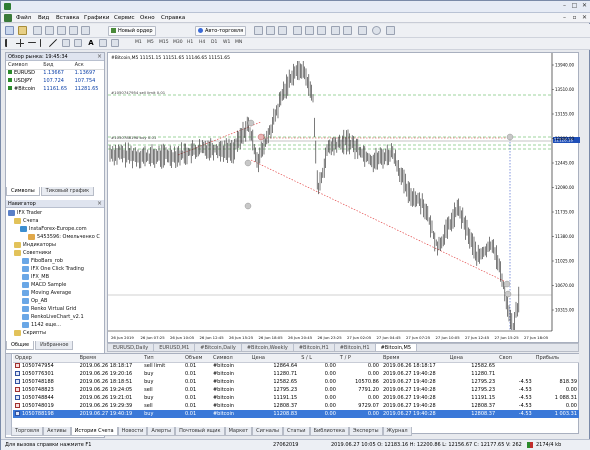 The height and width of the screenshot is (450, 590). Describe the element at coordinates (362, 30) in the screenshot. I see `indicators-icon` at that location.